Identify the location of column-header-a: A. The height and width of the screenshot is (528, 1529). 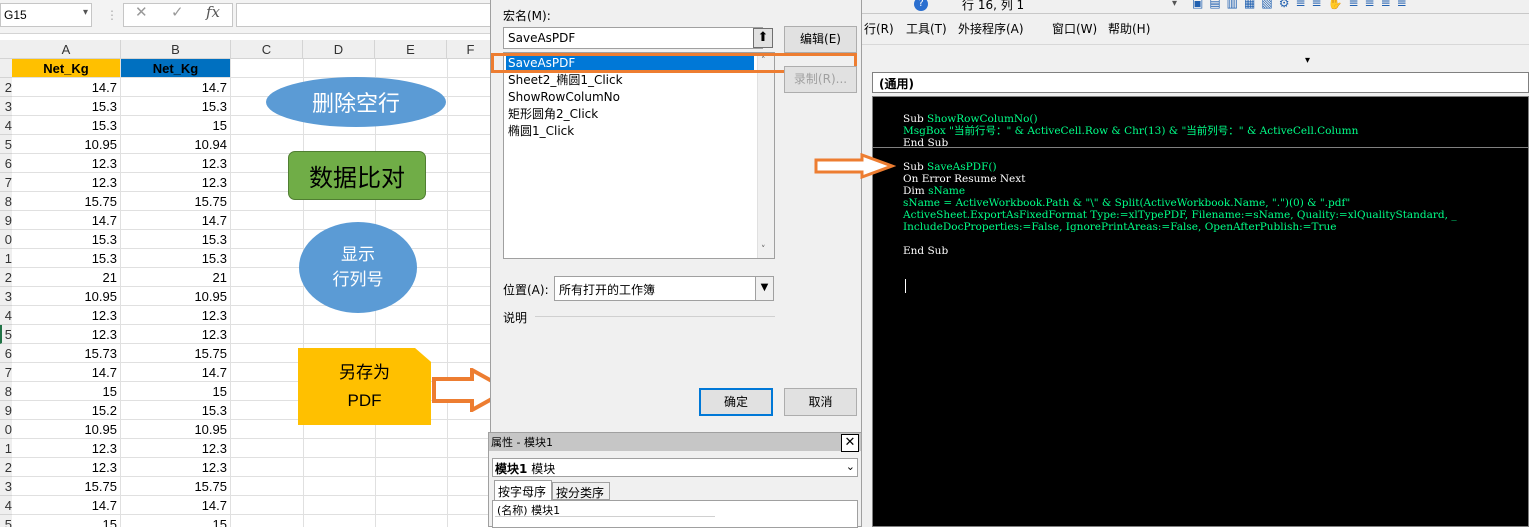
(66, 49).